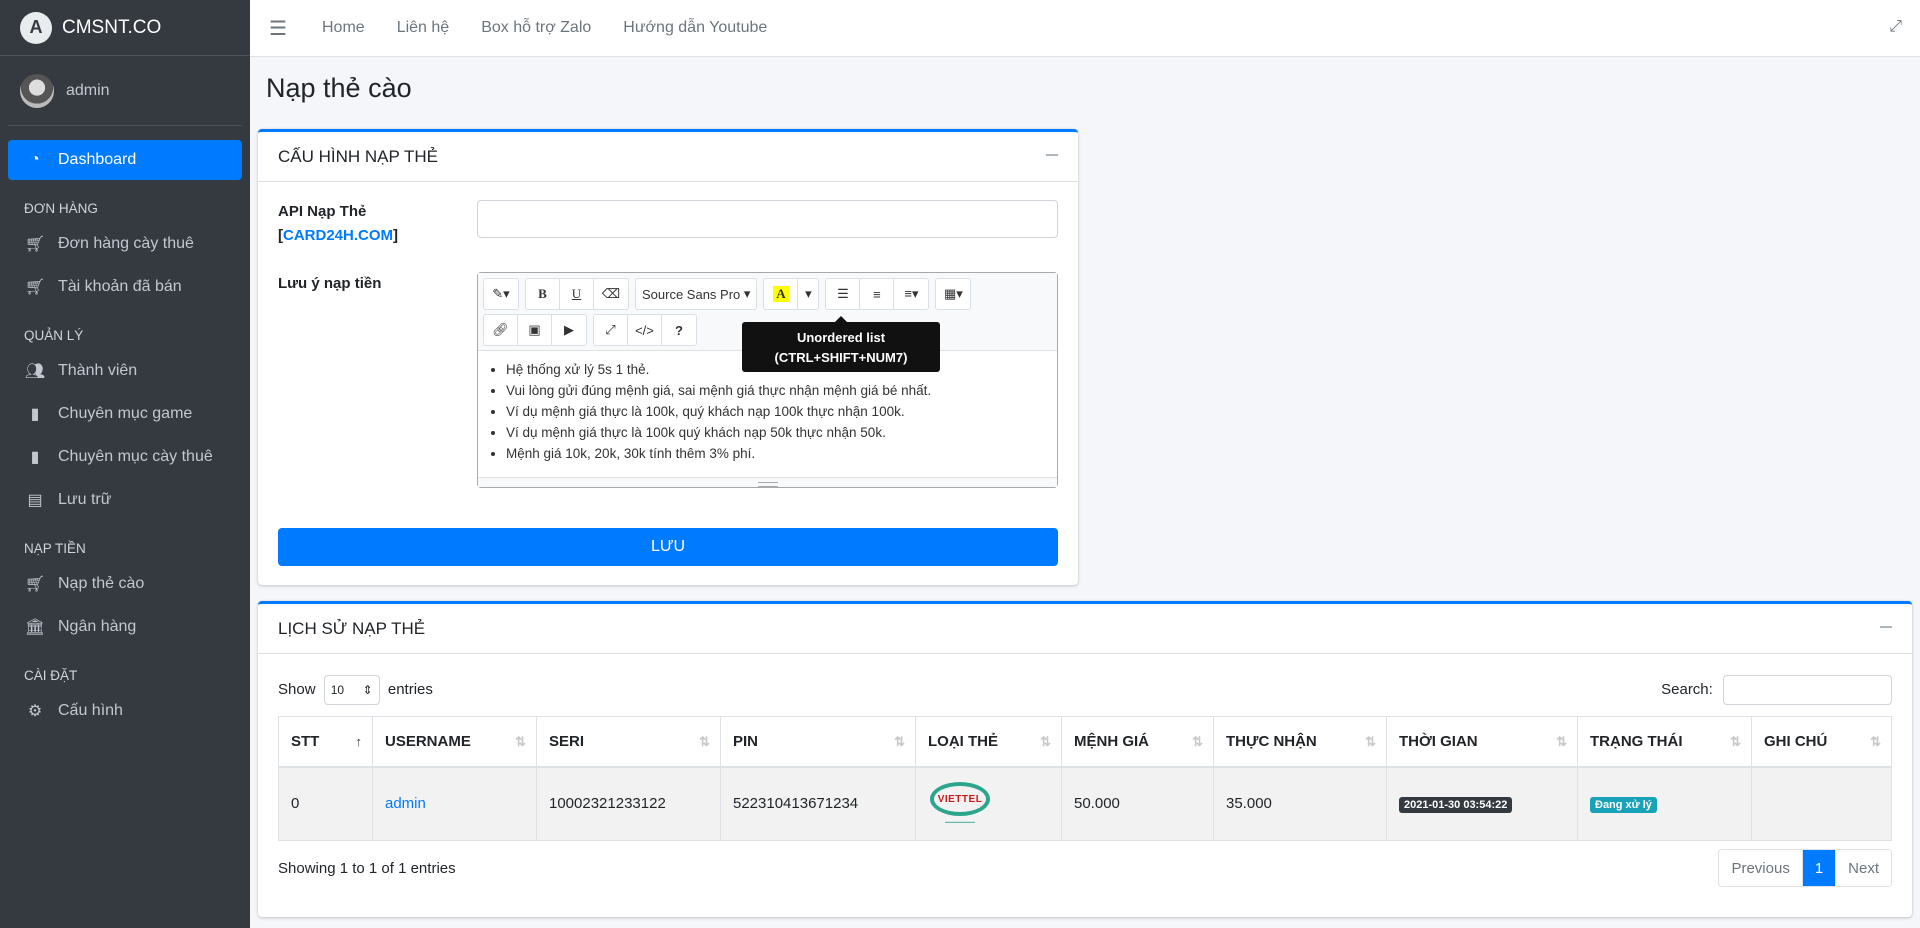  I want to click on eraser-icon: ⌫, so click(611, 294).